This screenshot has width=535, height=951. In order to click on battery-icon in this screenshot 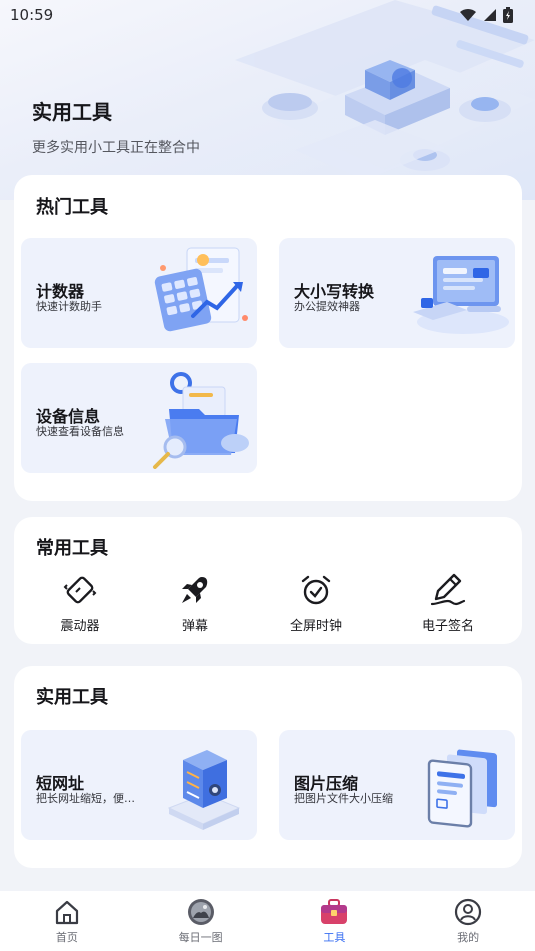, I will do `click(508, 15)`.